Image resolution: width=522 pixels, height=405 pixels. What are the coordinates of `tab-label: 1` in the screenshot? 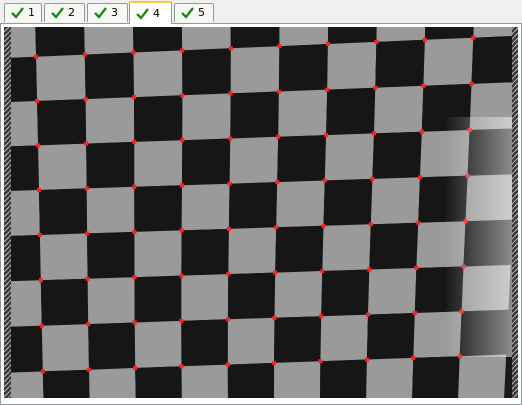 It's located at (31, 12).